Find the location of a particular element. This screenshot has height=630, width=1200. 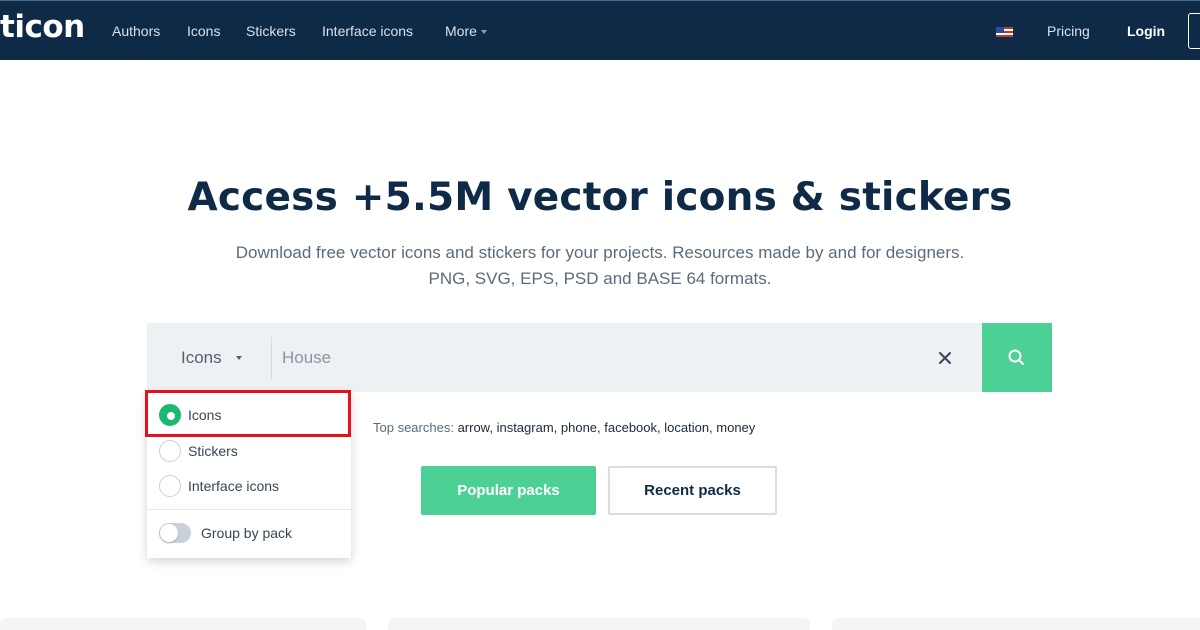

recent-packs-button: Recent packs is located at coordinates (692, 490).